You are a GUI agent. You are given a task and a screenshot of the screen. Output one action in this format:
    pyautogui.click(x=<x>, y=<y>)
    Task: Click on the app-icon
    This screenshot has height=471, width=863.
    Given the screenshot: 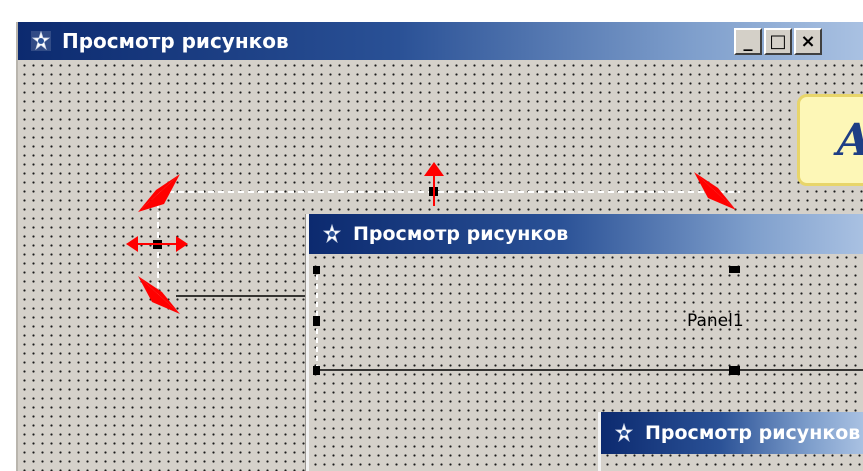 What is the action you would take?
    pyautogui.click(x=624, y=432)
    